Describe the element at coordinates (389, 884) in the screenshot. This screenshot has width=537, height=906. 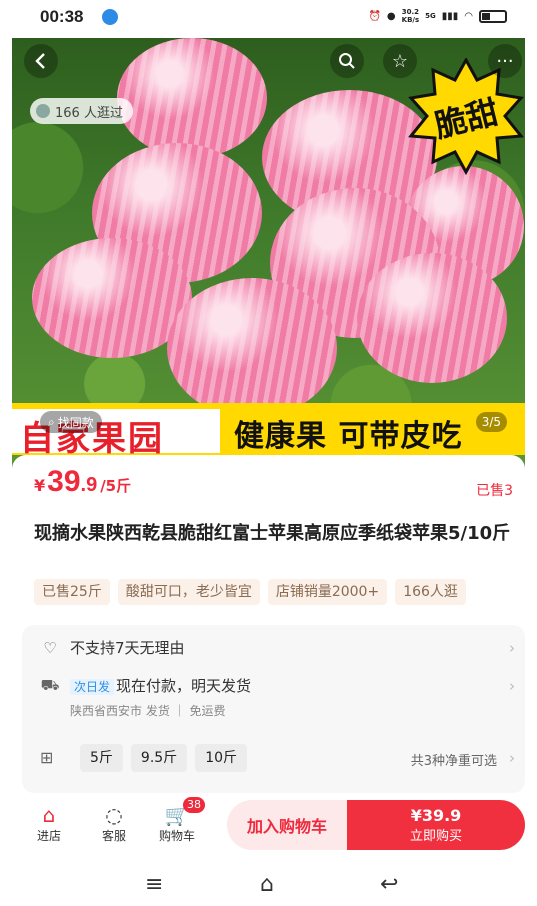
I see `back-nav-icon: ↩` at that location.